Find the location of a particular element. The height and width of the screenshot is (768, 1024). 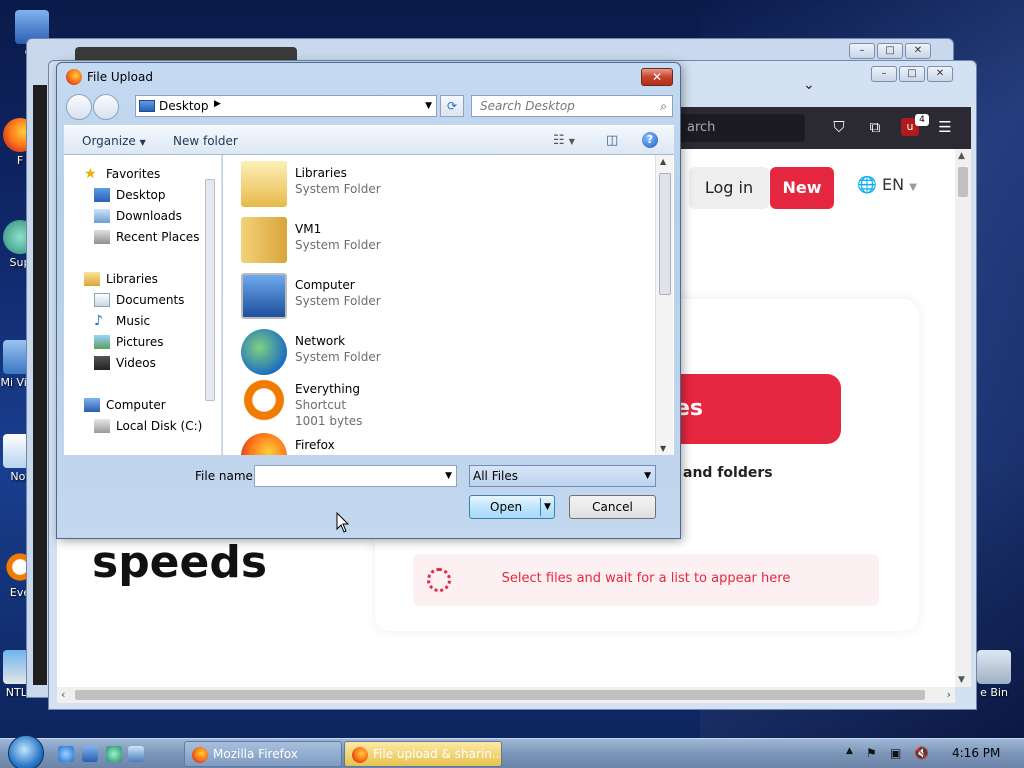

scroll-left-icon: ‹ is located at coordinates (63, 694).